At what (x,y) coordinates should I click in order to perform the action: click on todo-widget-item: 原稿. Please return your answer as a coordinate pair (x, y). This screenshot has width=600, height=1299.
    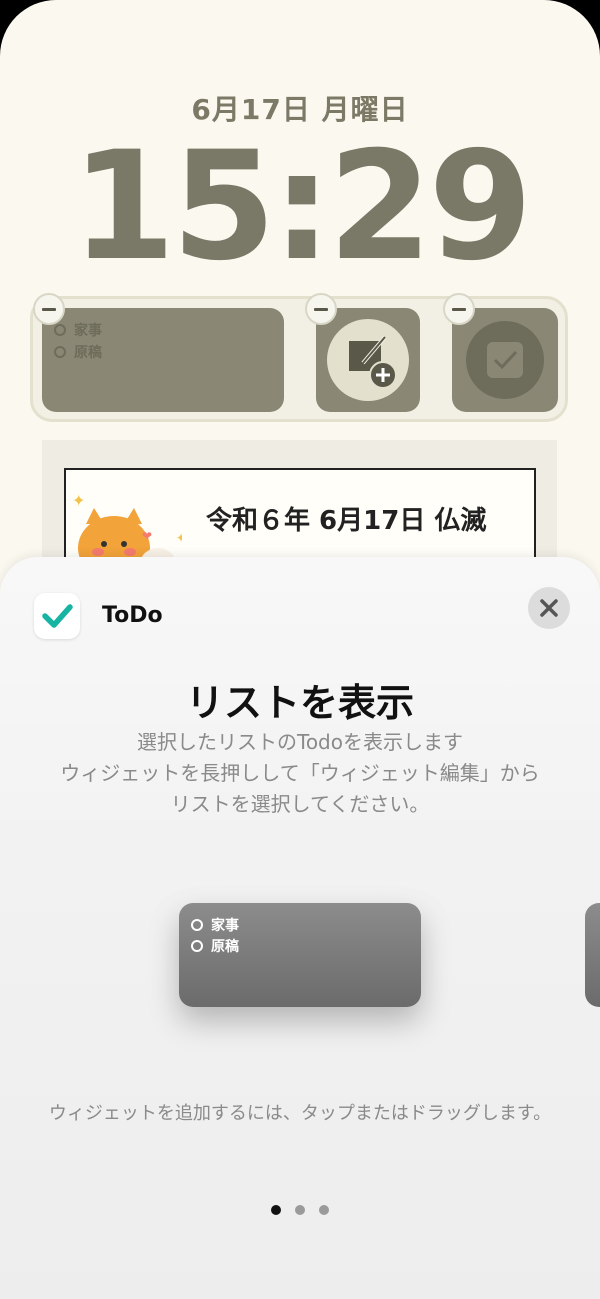
    Looking at the image, I should click on (78, 352).